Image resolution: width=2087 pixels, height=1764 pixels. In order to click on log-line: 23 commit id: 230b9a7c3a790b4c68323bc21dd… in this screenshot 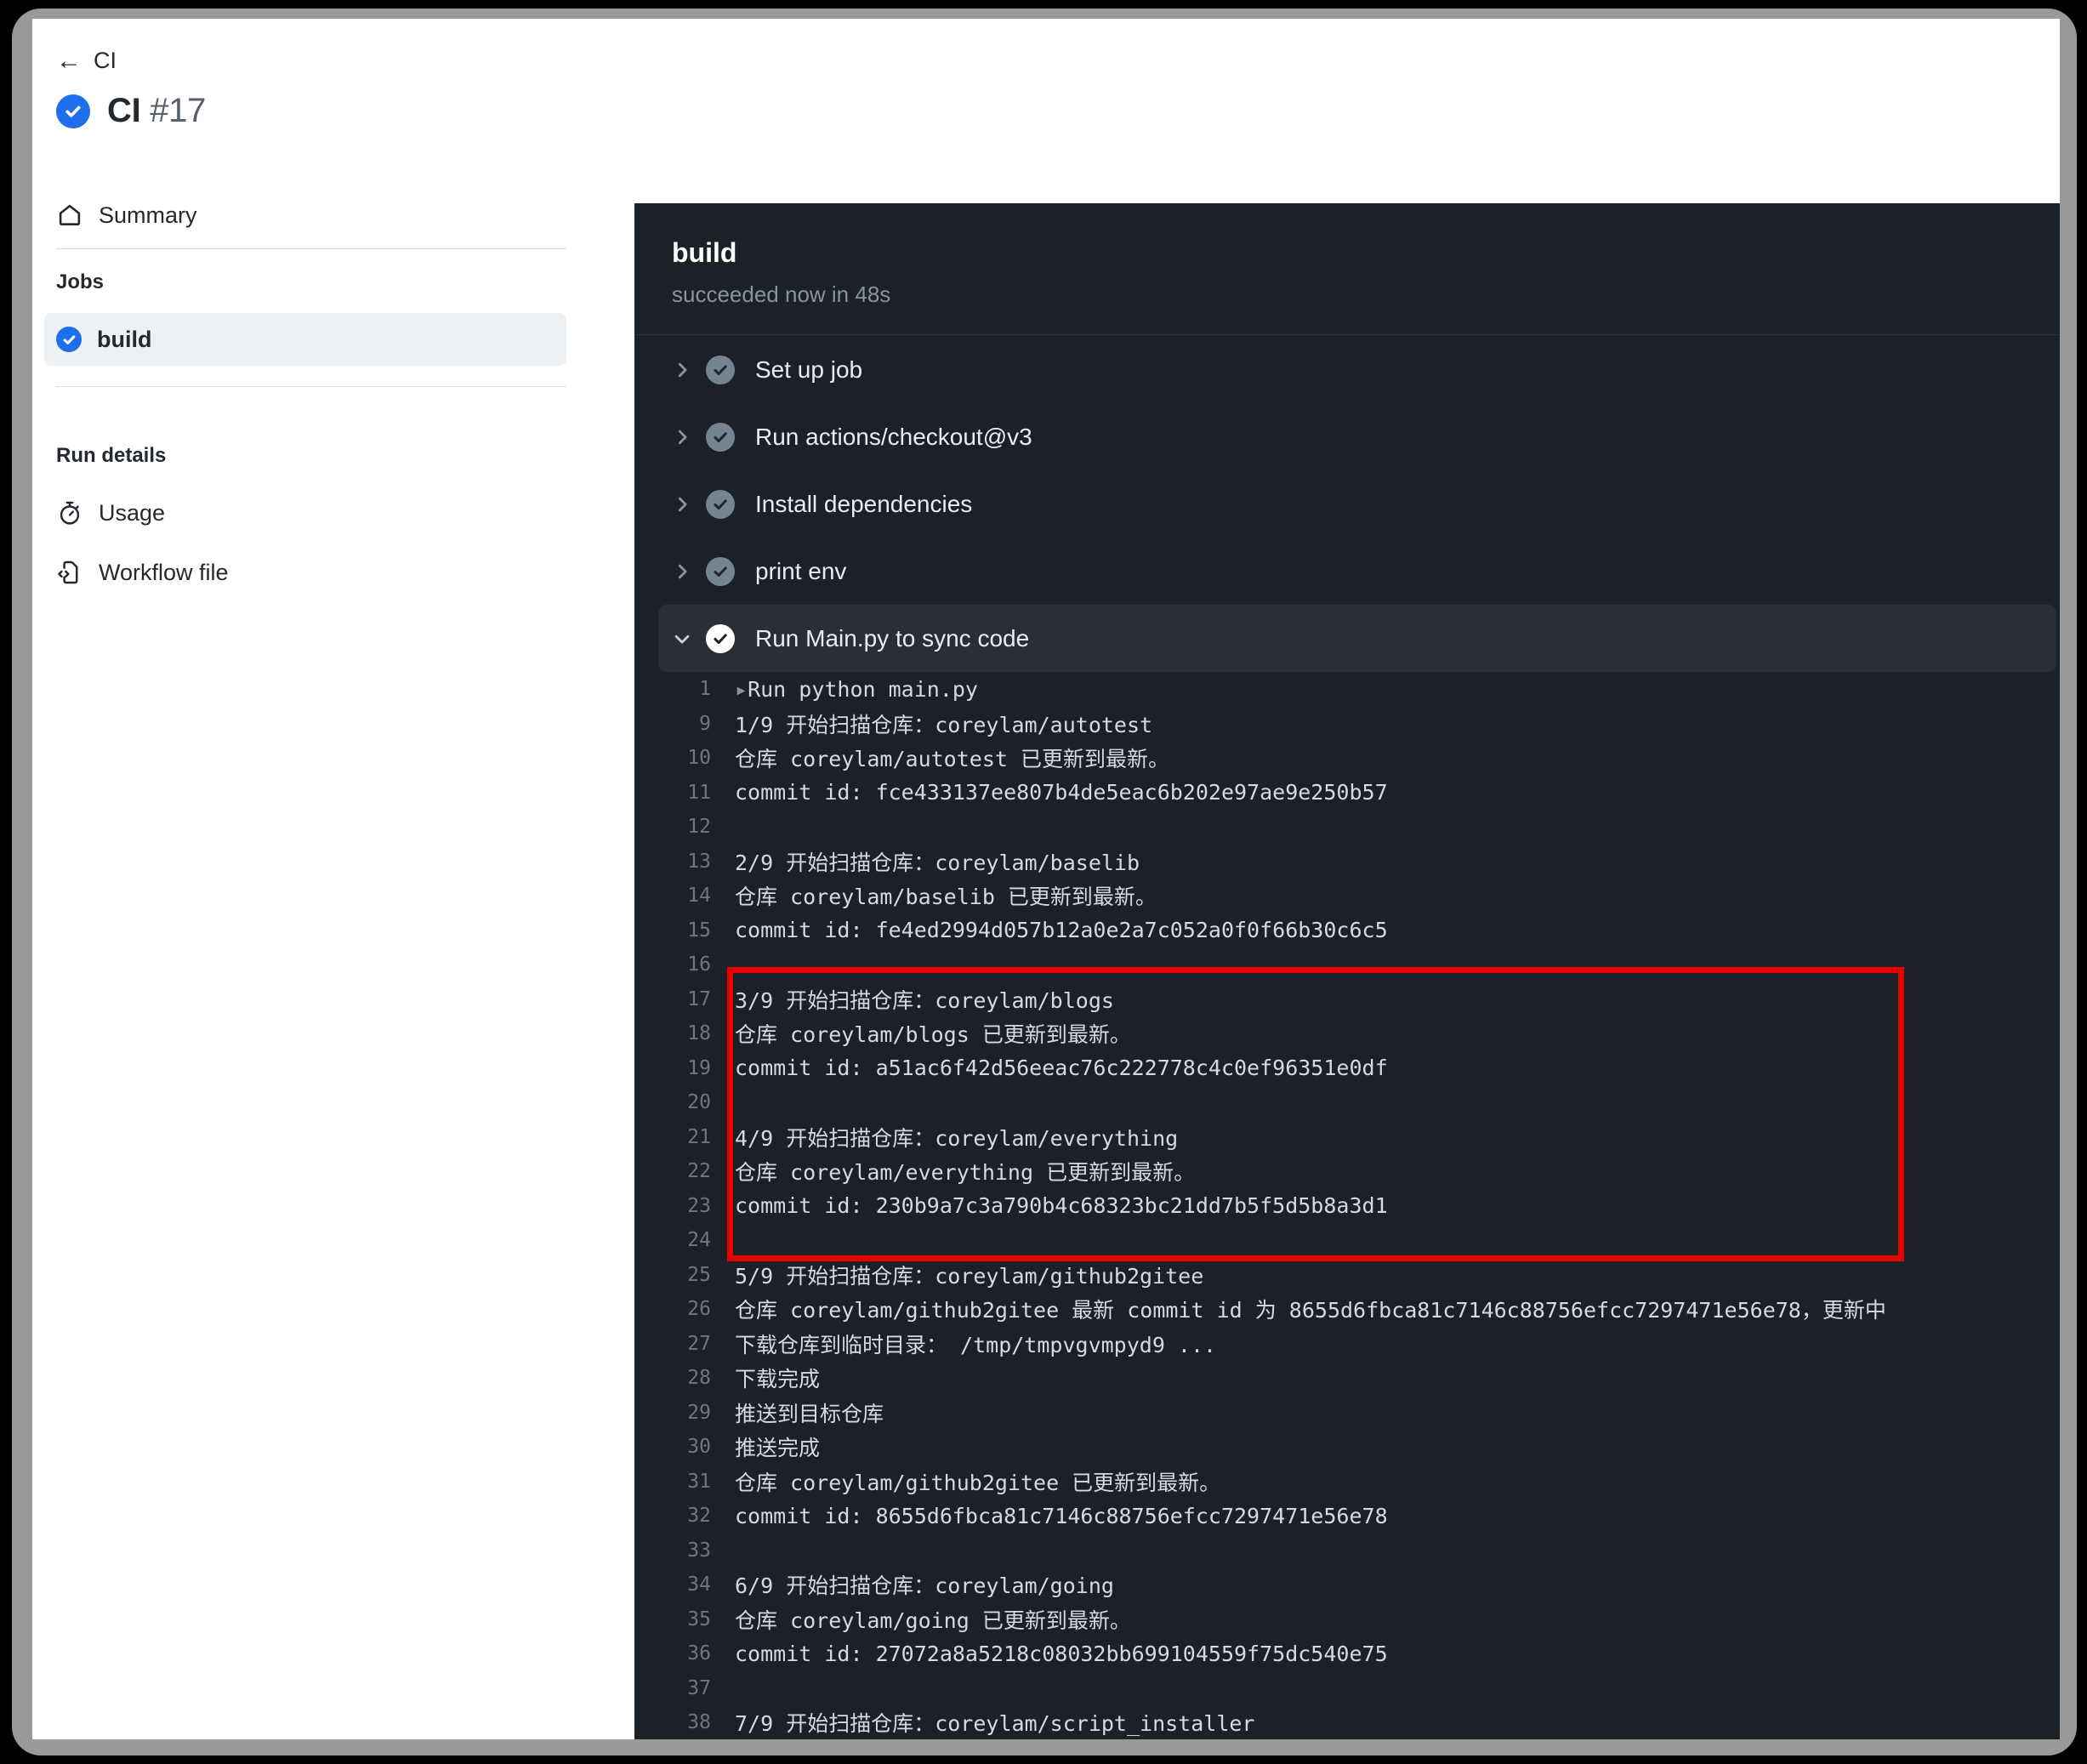, I will do `click(1347, 1206)`.